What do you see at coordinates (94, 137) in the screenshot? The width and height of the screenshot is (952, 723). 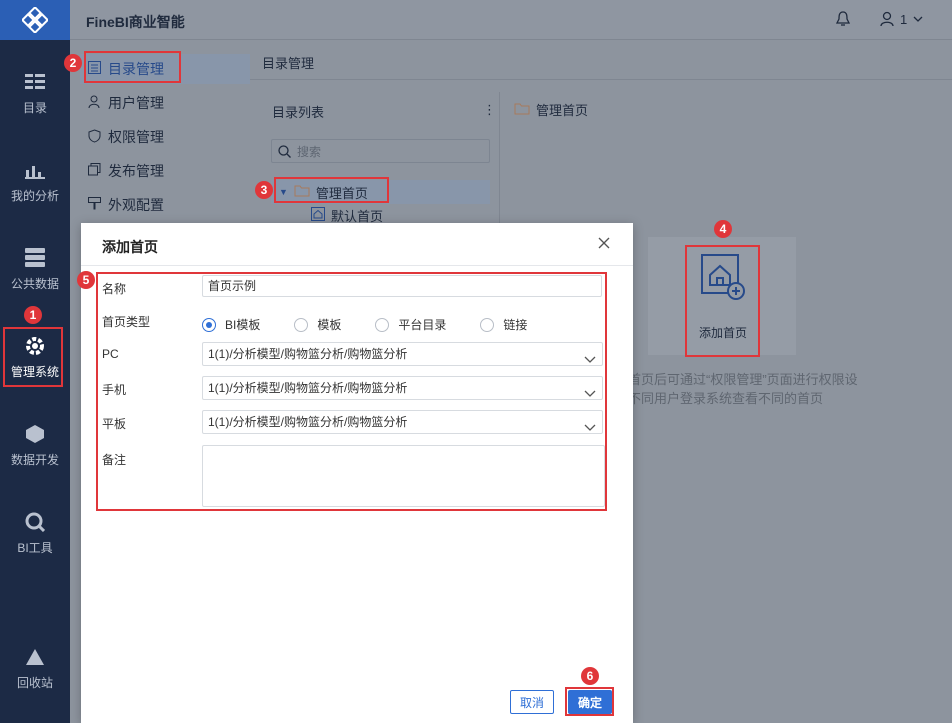 I see `shield-icon` at bounding box center [94, 137].